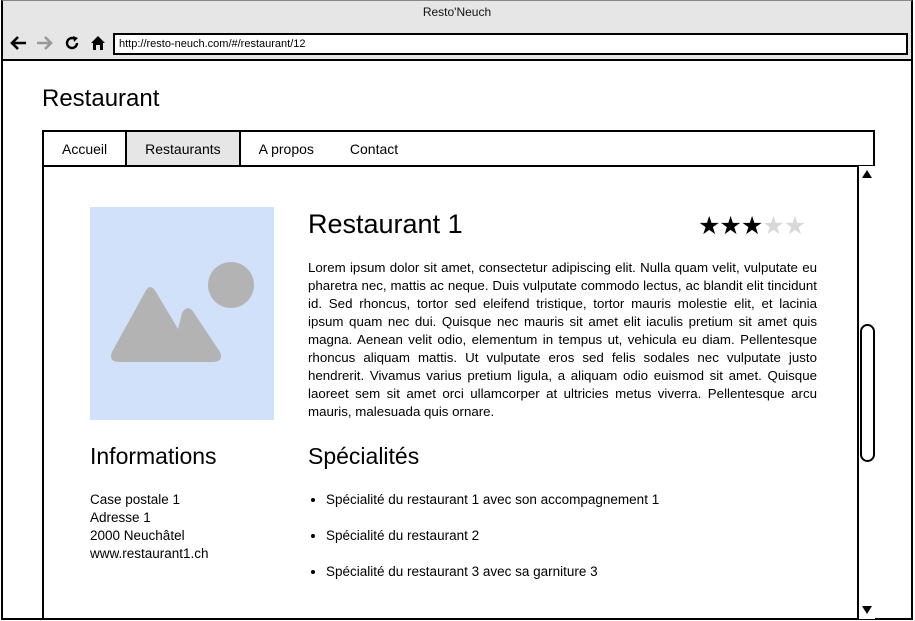 This screenshot has width=915, height=621. What do you see at coordinates (364, 456) in the screenshot?
I see `specialites-title: Spécialités` at bounding box center [364, 456].